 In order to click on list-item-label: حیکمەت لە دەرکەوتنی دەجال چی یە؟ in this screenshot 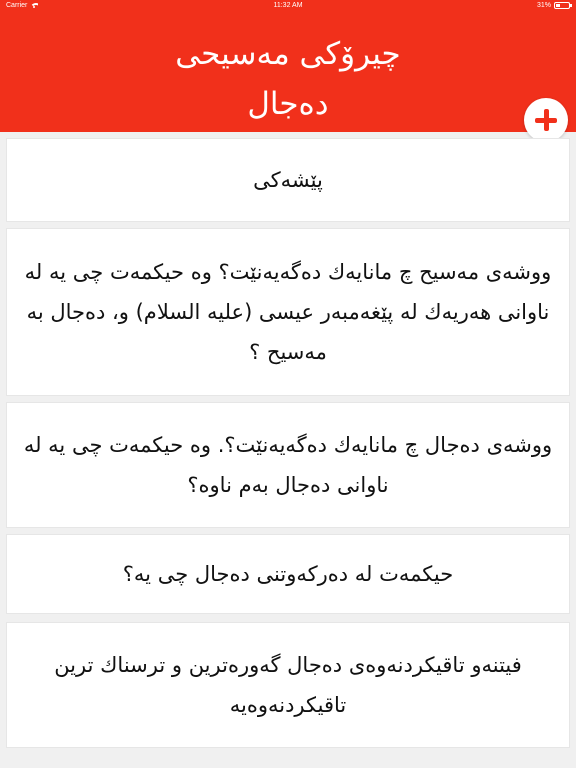, I will do `click(288, 574)`.